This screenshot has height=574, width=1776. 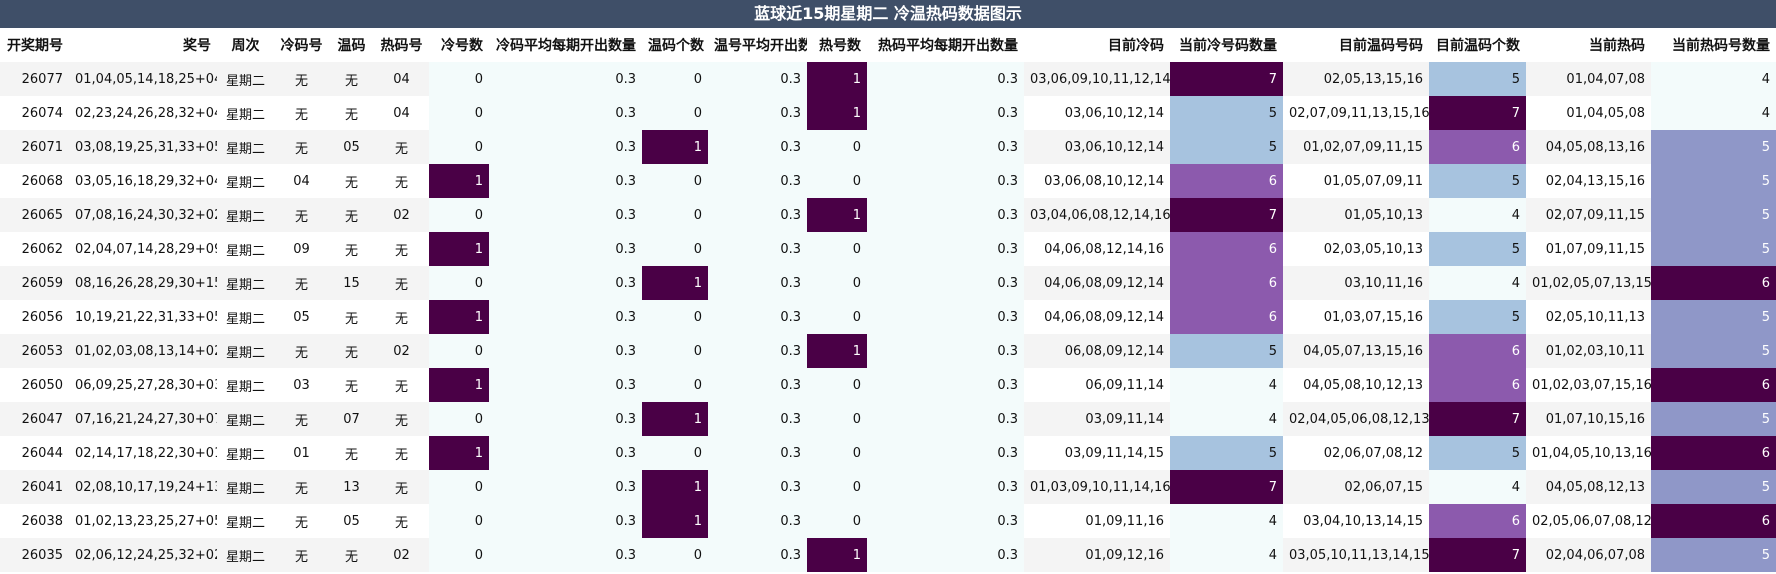 What do you see at coordinates (34, 521) in the screenshot?
I see `table-cell: 26038` at bounding box center [34, 521].